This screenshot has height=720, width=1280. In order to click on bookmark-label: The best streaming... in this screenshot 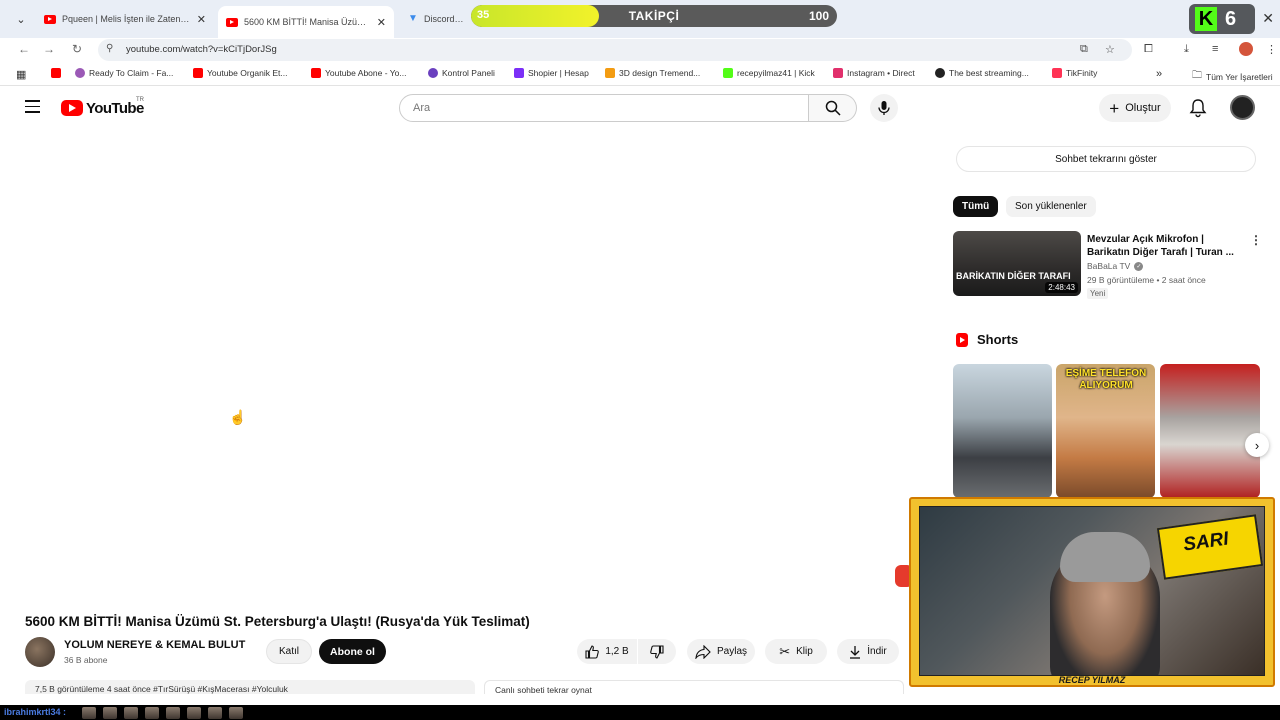, I will do `click(989, 73)`.